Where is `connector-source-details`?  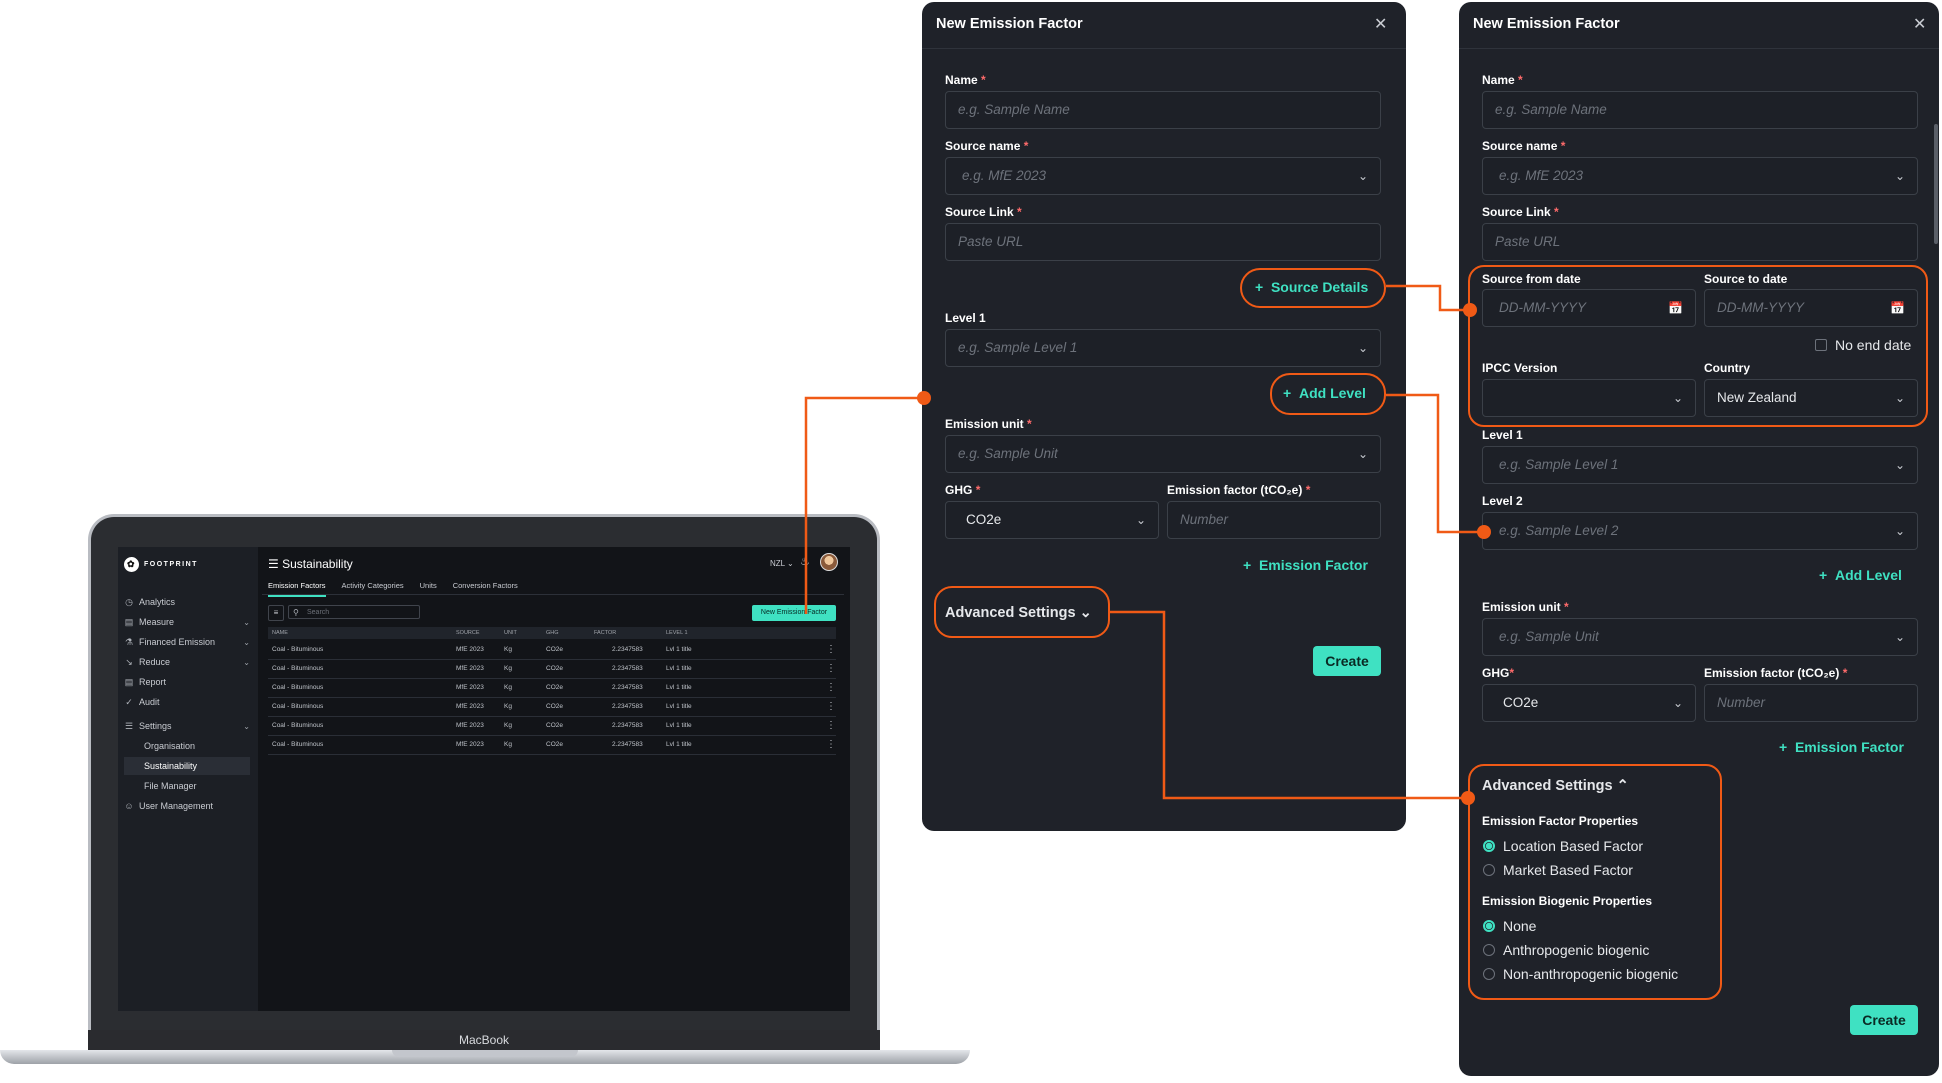 connector-source-details is located at coordinates (1428, 298).